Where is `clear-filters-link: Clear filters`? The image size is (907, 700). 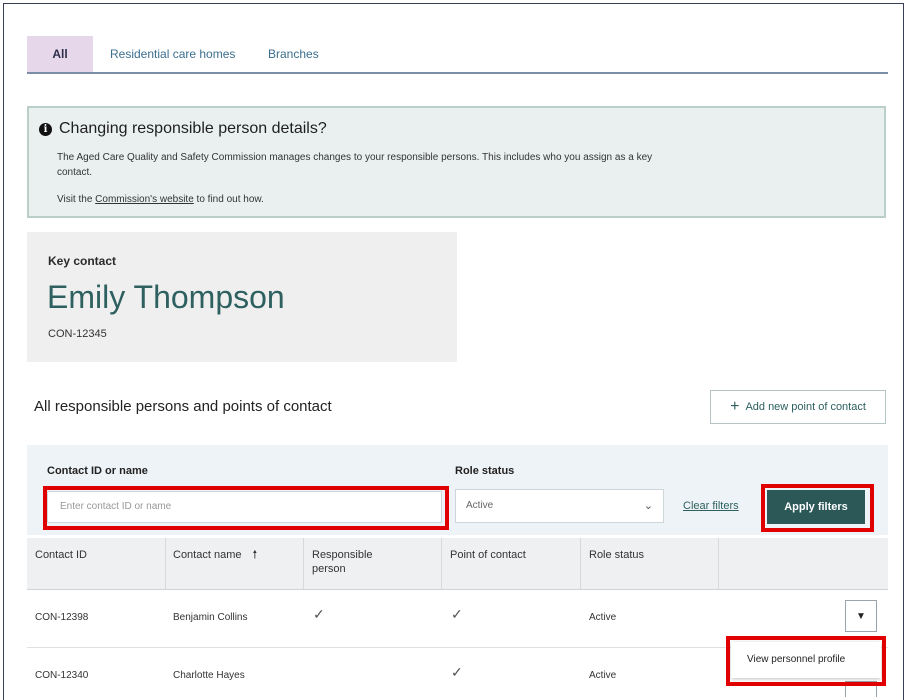 clear-filters-link: Clear filters is located at coordinates (711, 506).